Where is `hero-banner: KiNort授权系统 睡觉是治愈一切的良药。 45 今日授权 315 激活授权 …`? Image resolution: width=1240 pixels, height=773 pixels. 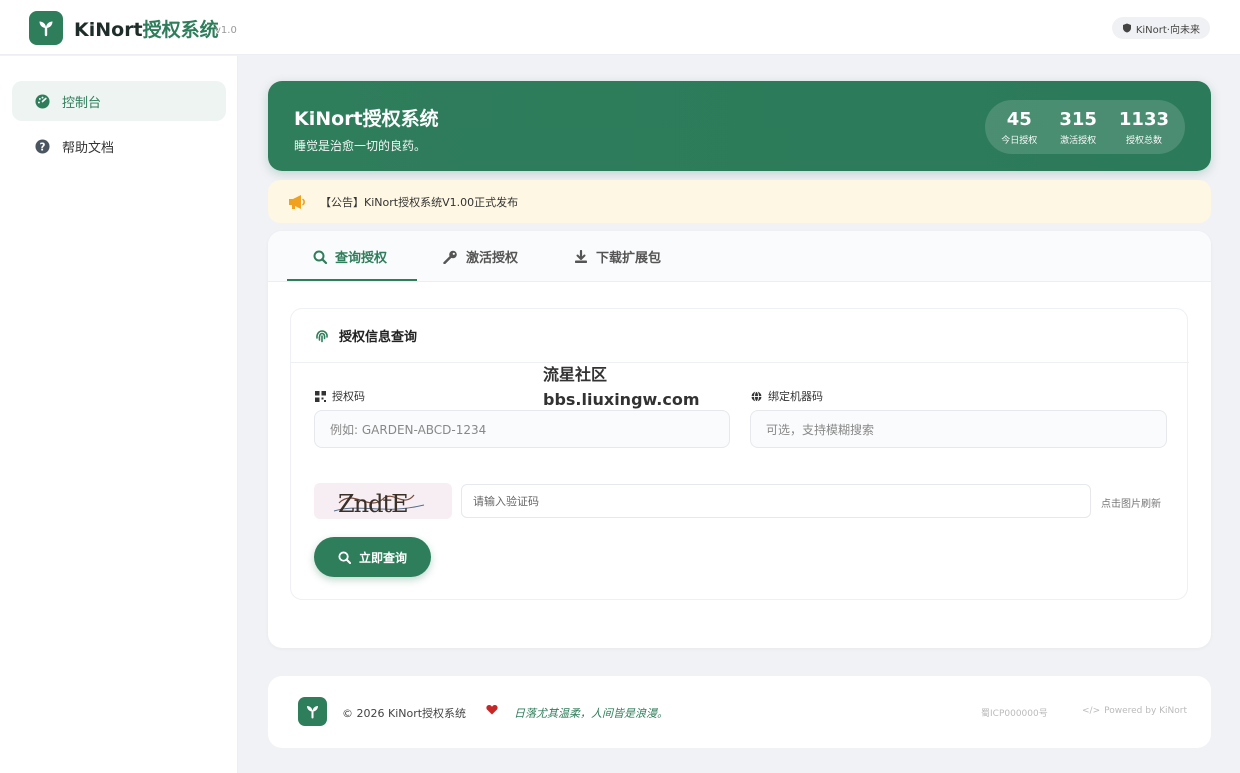
hero-banner: KiNort授权系统 睡觉是治愈一切的良药。 45 今日授权 315 激活授权 … is located at coordinates (739, 126).